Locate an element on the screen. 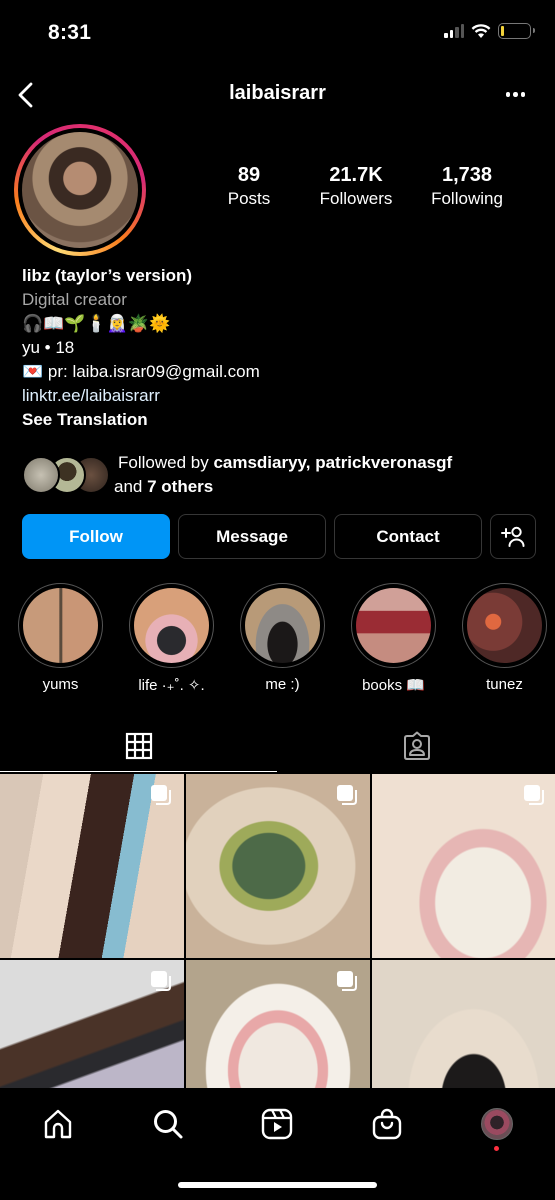 This screenshot has width=555, height=1200. posts-count: 89 Posts is located at coordinates (249, 187).